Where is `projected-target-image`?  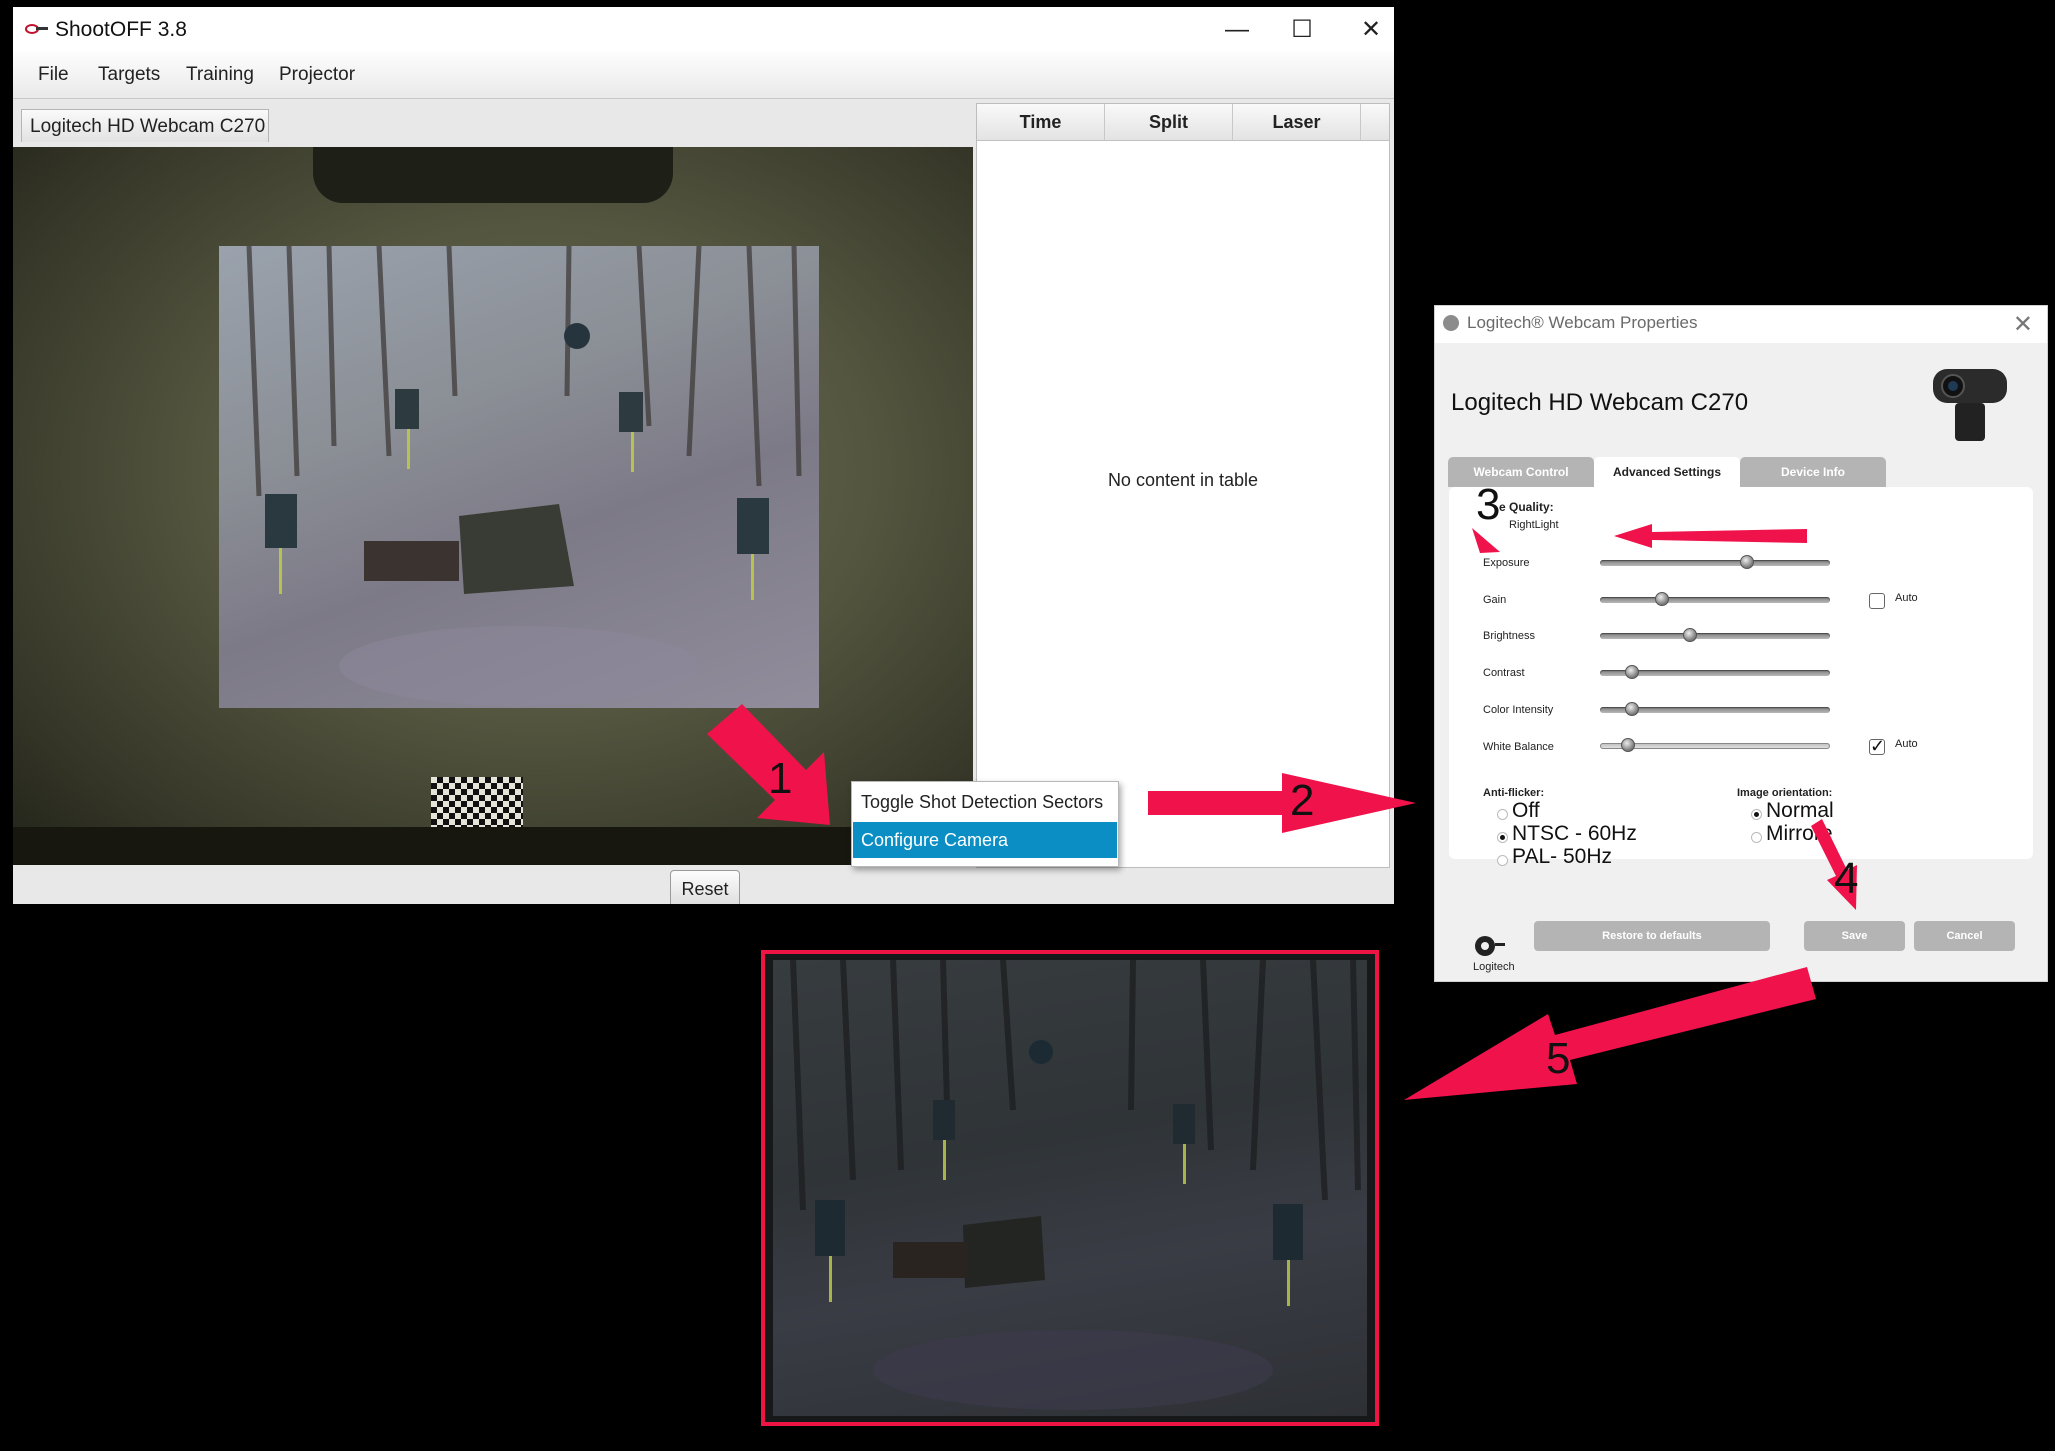
projected-target-image is located at coordinates (519, 477).